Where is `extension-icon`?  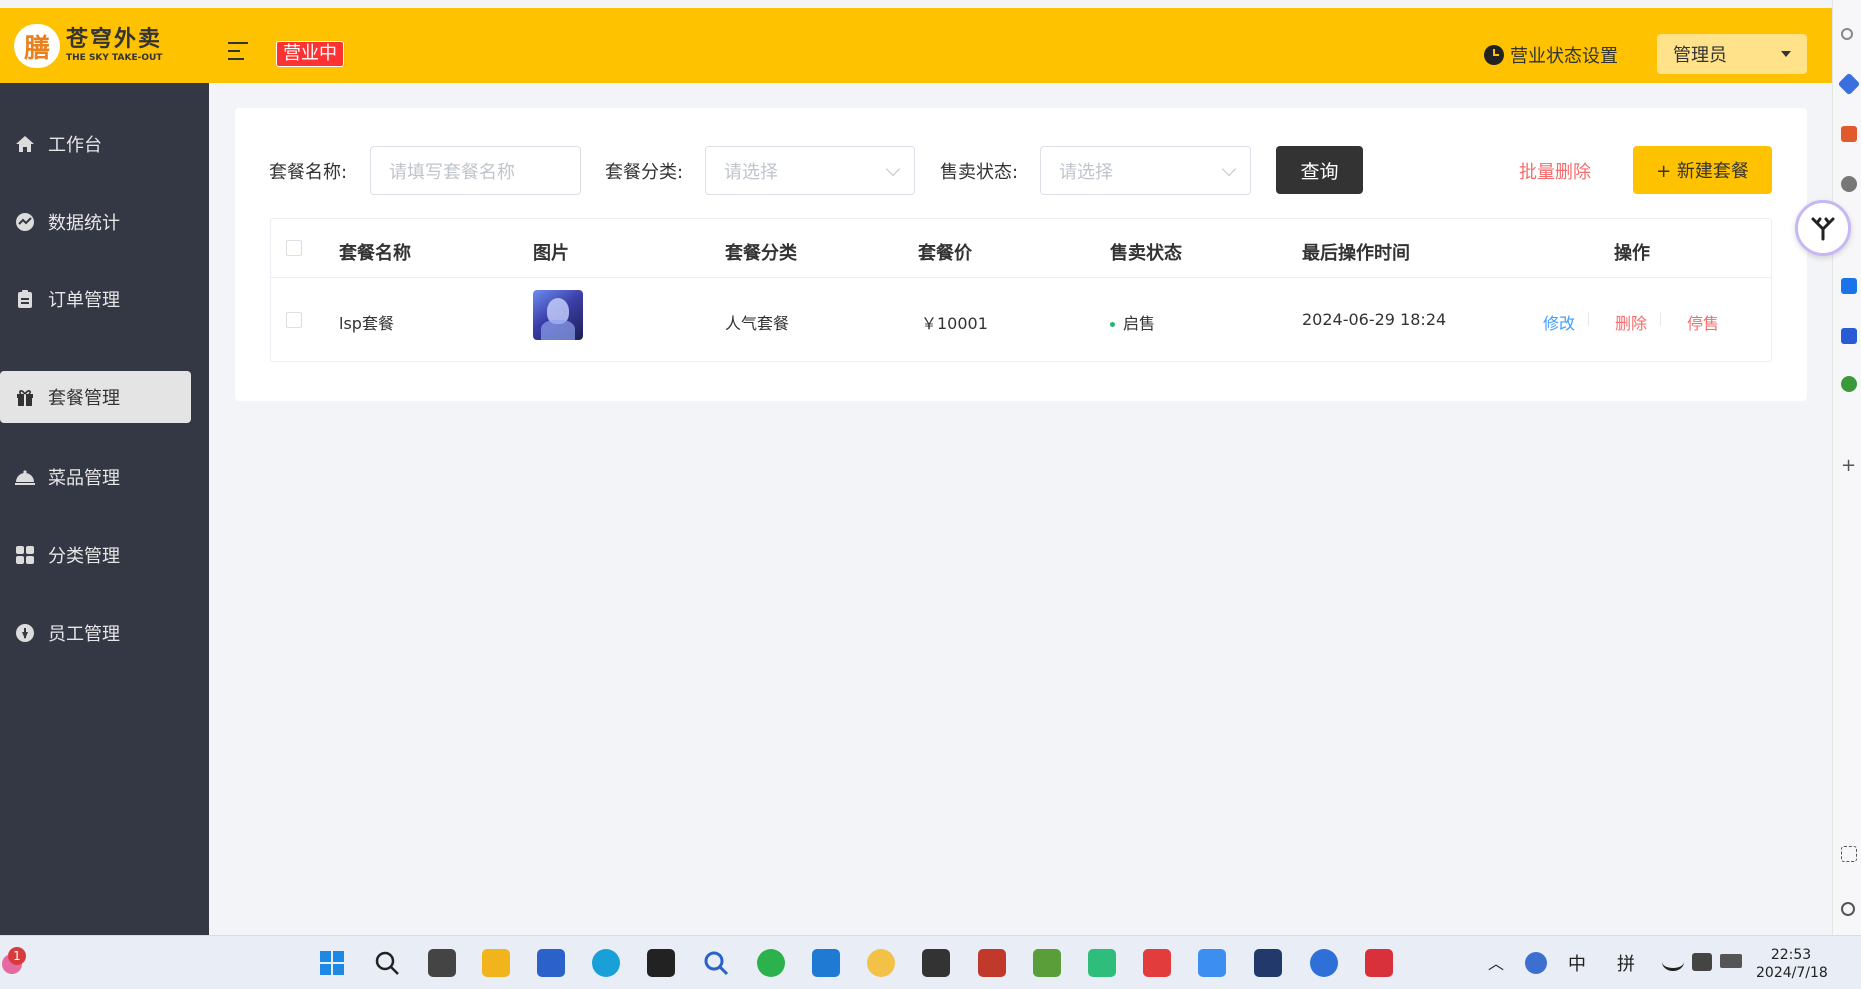
extension-icon is located at coordinates (1849, 84).